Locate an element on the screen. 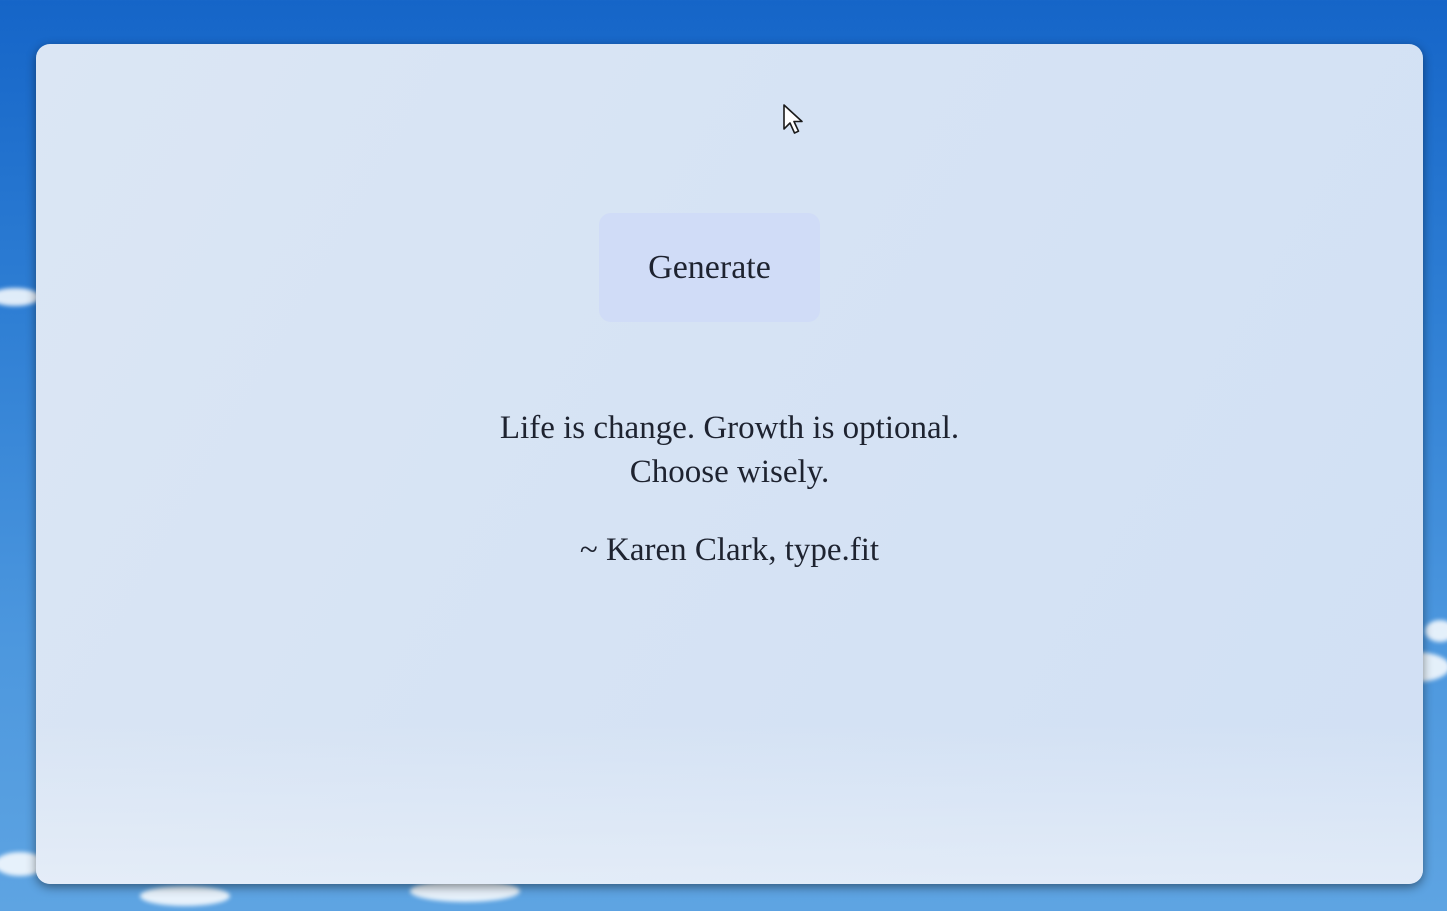 The width and height of the screenshot is (1447, 911). quote-attribution: ~ Karen Clark, type.fit is located at coordinates (729, 550).